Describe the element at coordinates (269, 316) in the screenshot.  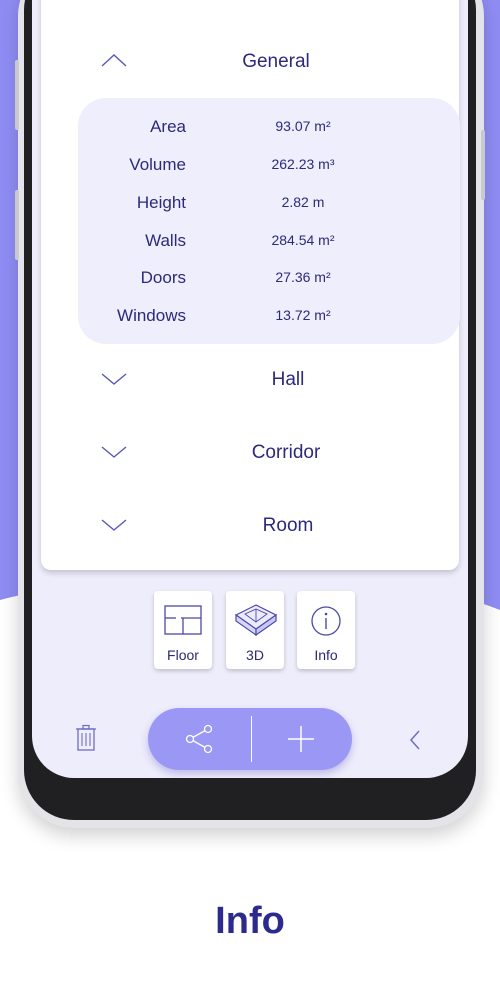
I see `stat-row-windows: Windows 13.72 m²` at that location.